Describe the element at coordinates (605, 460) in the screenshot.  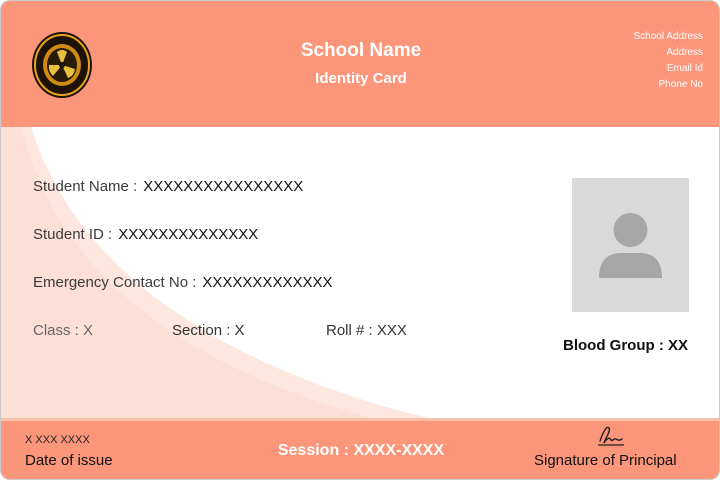
I see `signature-label: Signature of Principal` at that location.